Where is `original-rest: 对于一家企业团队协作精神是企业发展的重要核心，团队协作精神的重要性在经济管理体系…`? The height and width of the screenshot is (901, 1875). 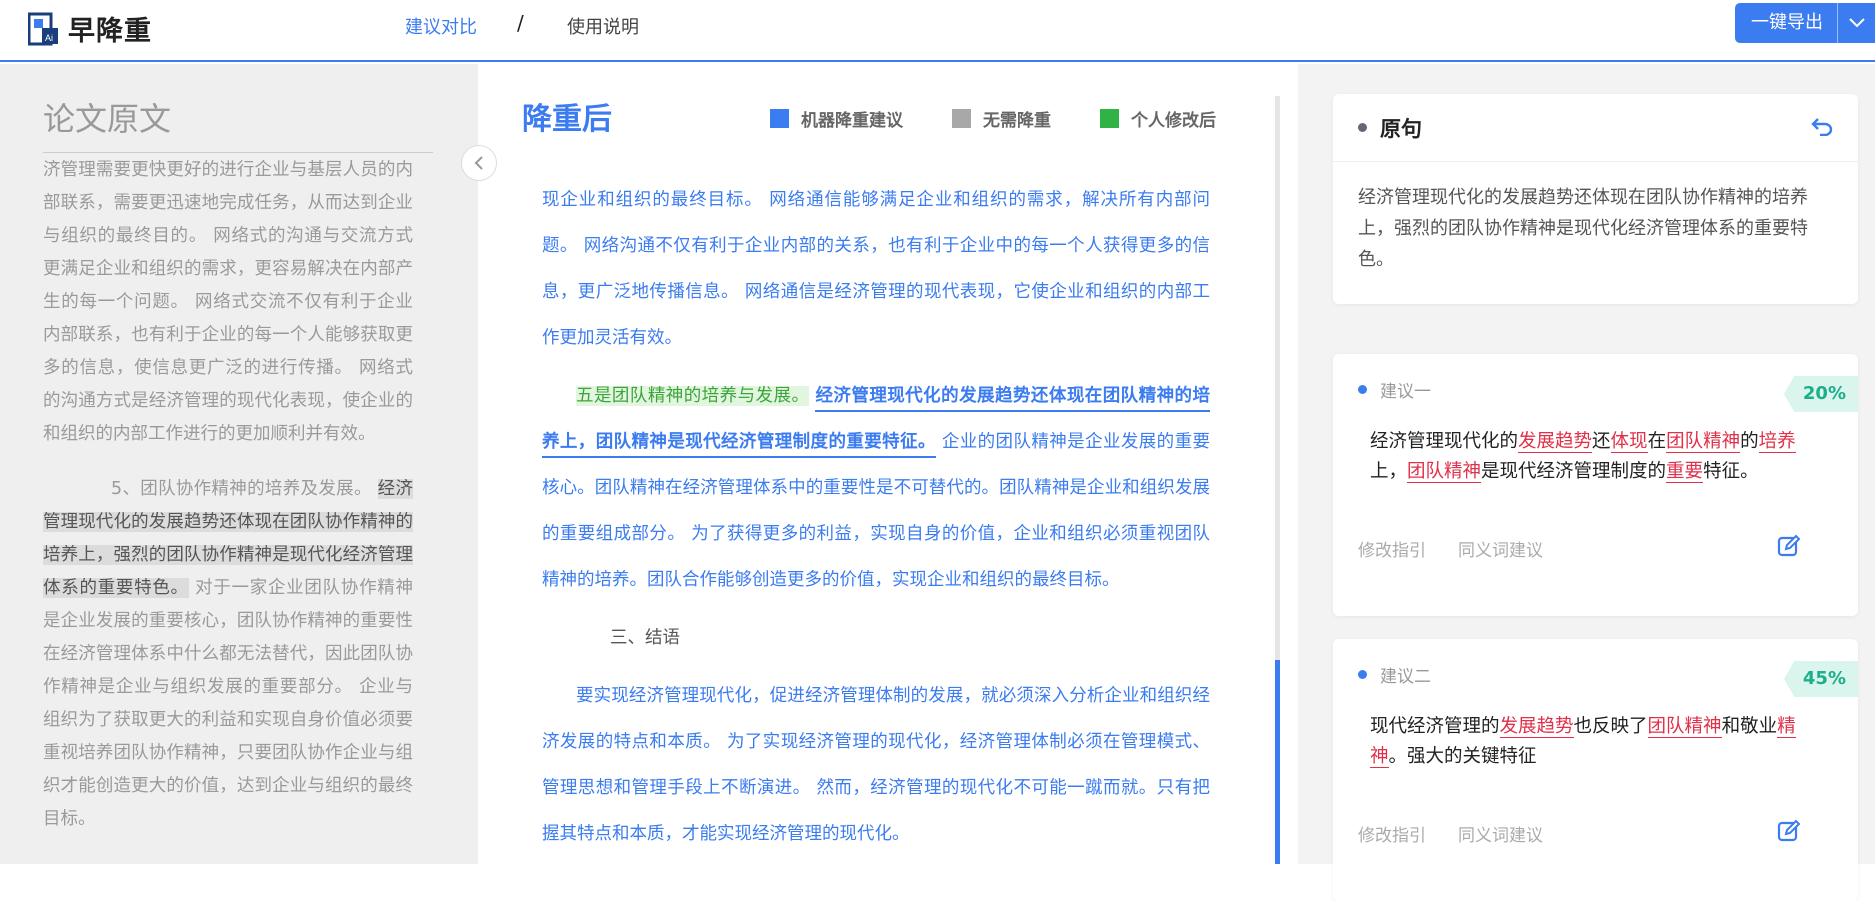 original-rest: 对于一家企业团队协作精神是企业发展的重要核心，团队协作精神的重要性在经济管理体系… is located at coordinates (228, 703).